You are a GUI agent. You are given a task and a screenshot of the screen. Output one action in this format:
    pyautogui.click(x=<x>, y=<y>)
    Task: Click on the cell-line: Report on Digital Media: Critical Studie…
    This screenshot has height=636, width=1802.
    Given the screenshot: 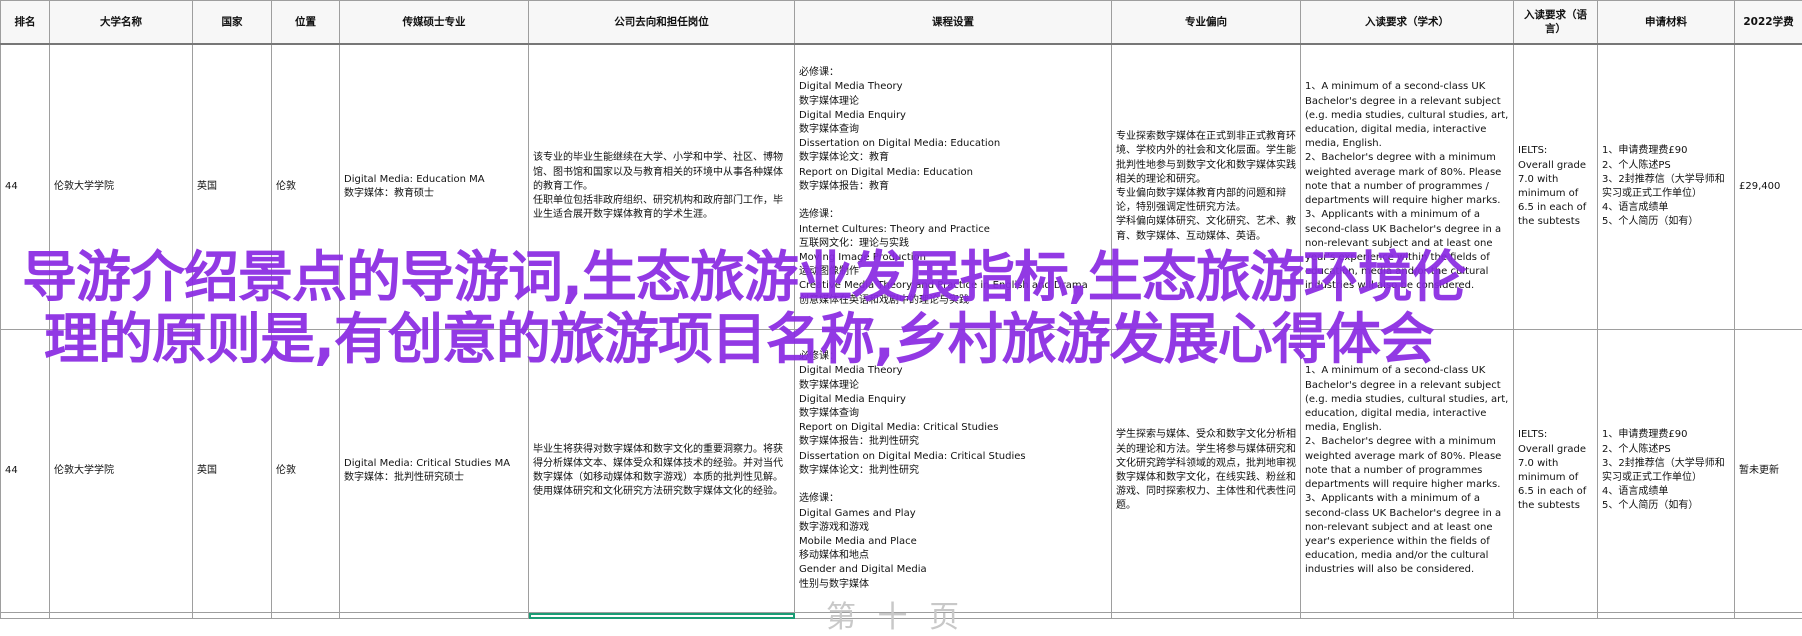 What is the action you would take?
    pyautogui.click(x=953, y=428)
    